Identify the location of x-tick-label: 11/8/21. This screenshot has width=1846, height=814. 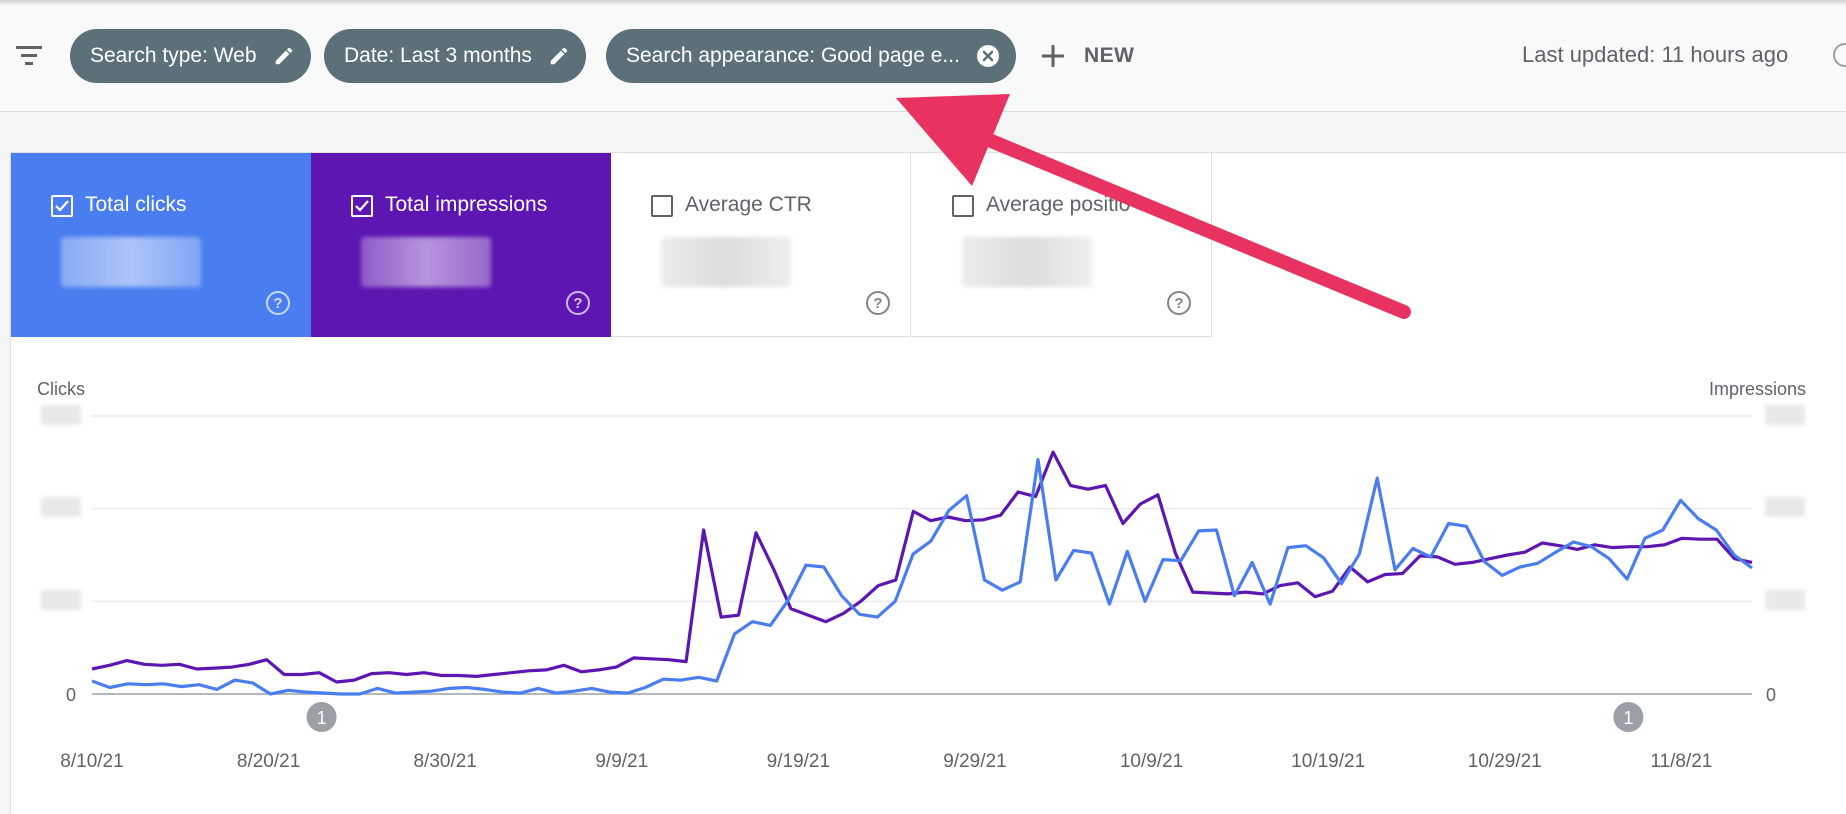
(1681, 761).